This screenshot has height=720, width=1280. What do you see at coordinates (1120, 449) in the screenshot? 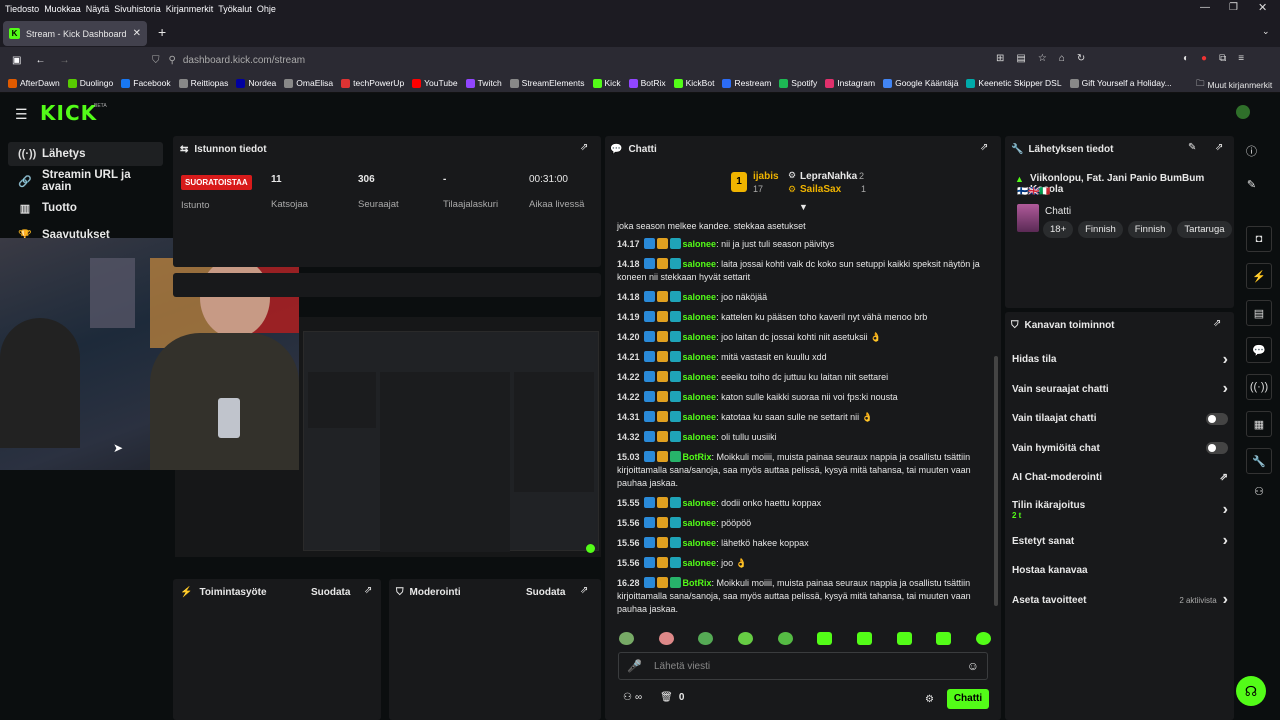
I see `channel-action-item: Vain hymiöitä chat` at bounding box center [1120, 449].